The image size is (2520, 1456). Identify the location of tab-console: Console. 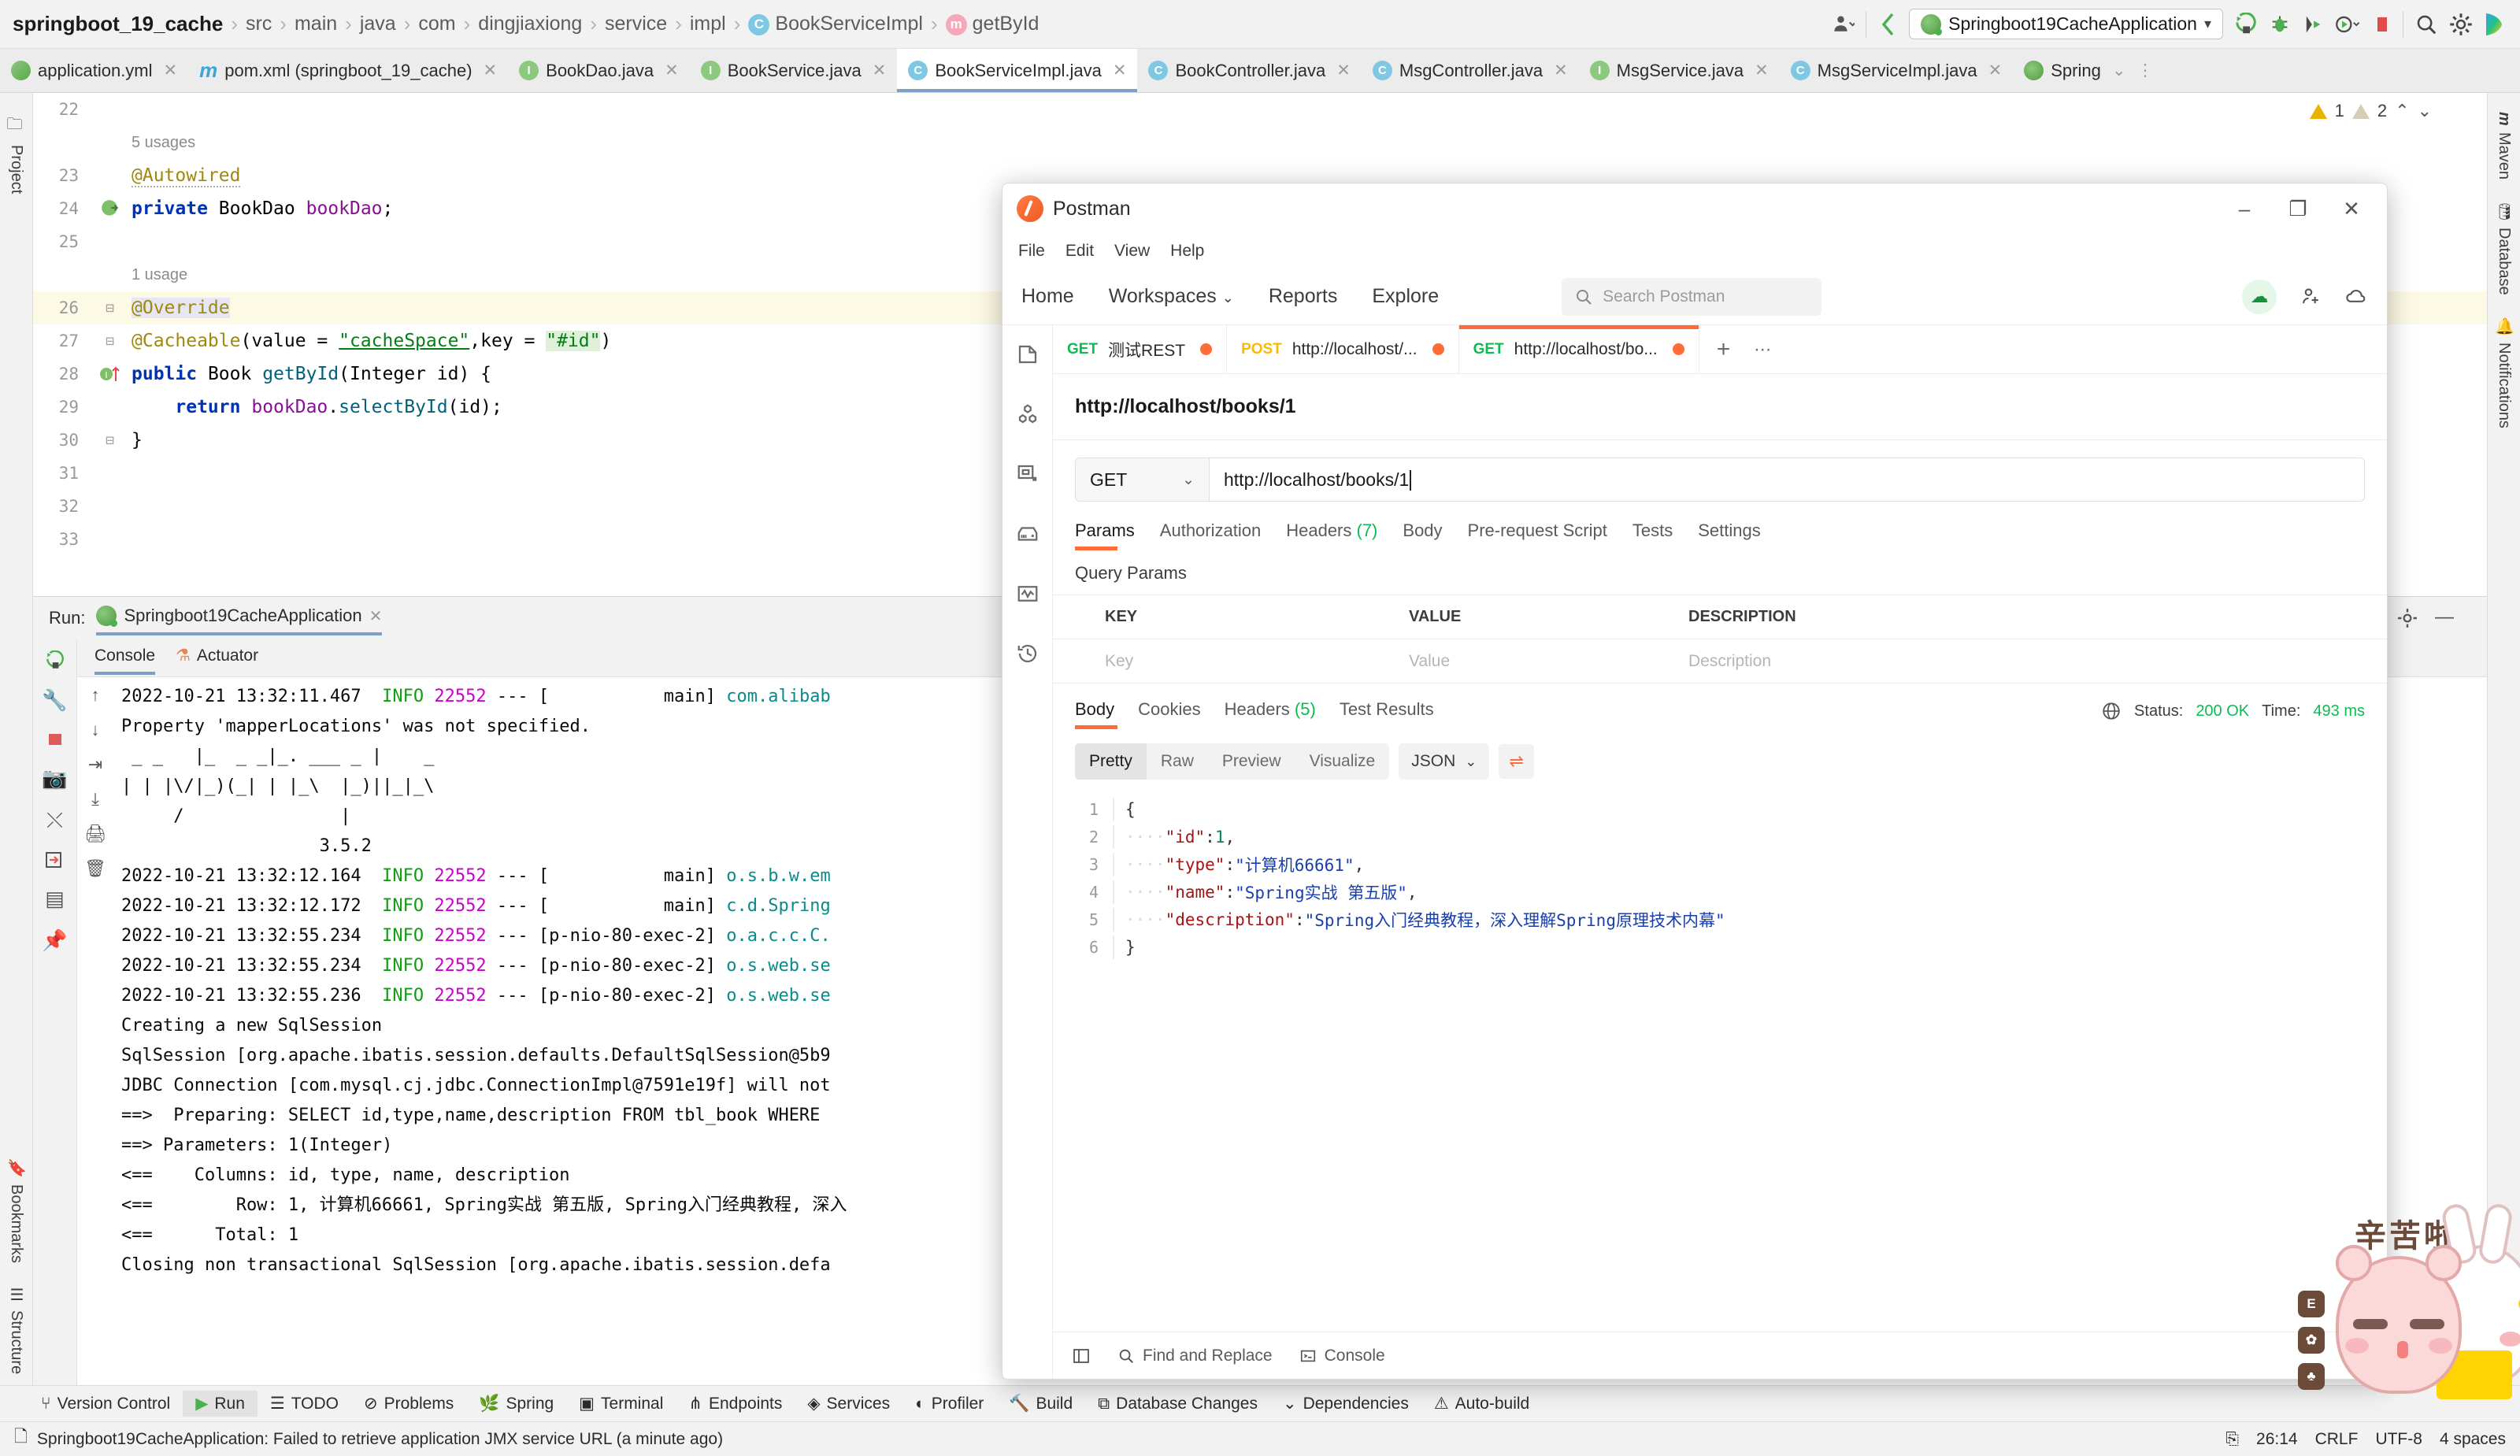
(125, 660).